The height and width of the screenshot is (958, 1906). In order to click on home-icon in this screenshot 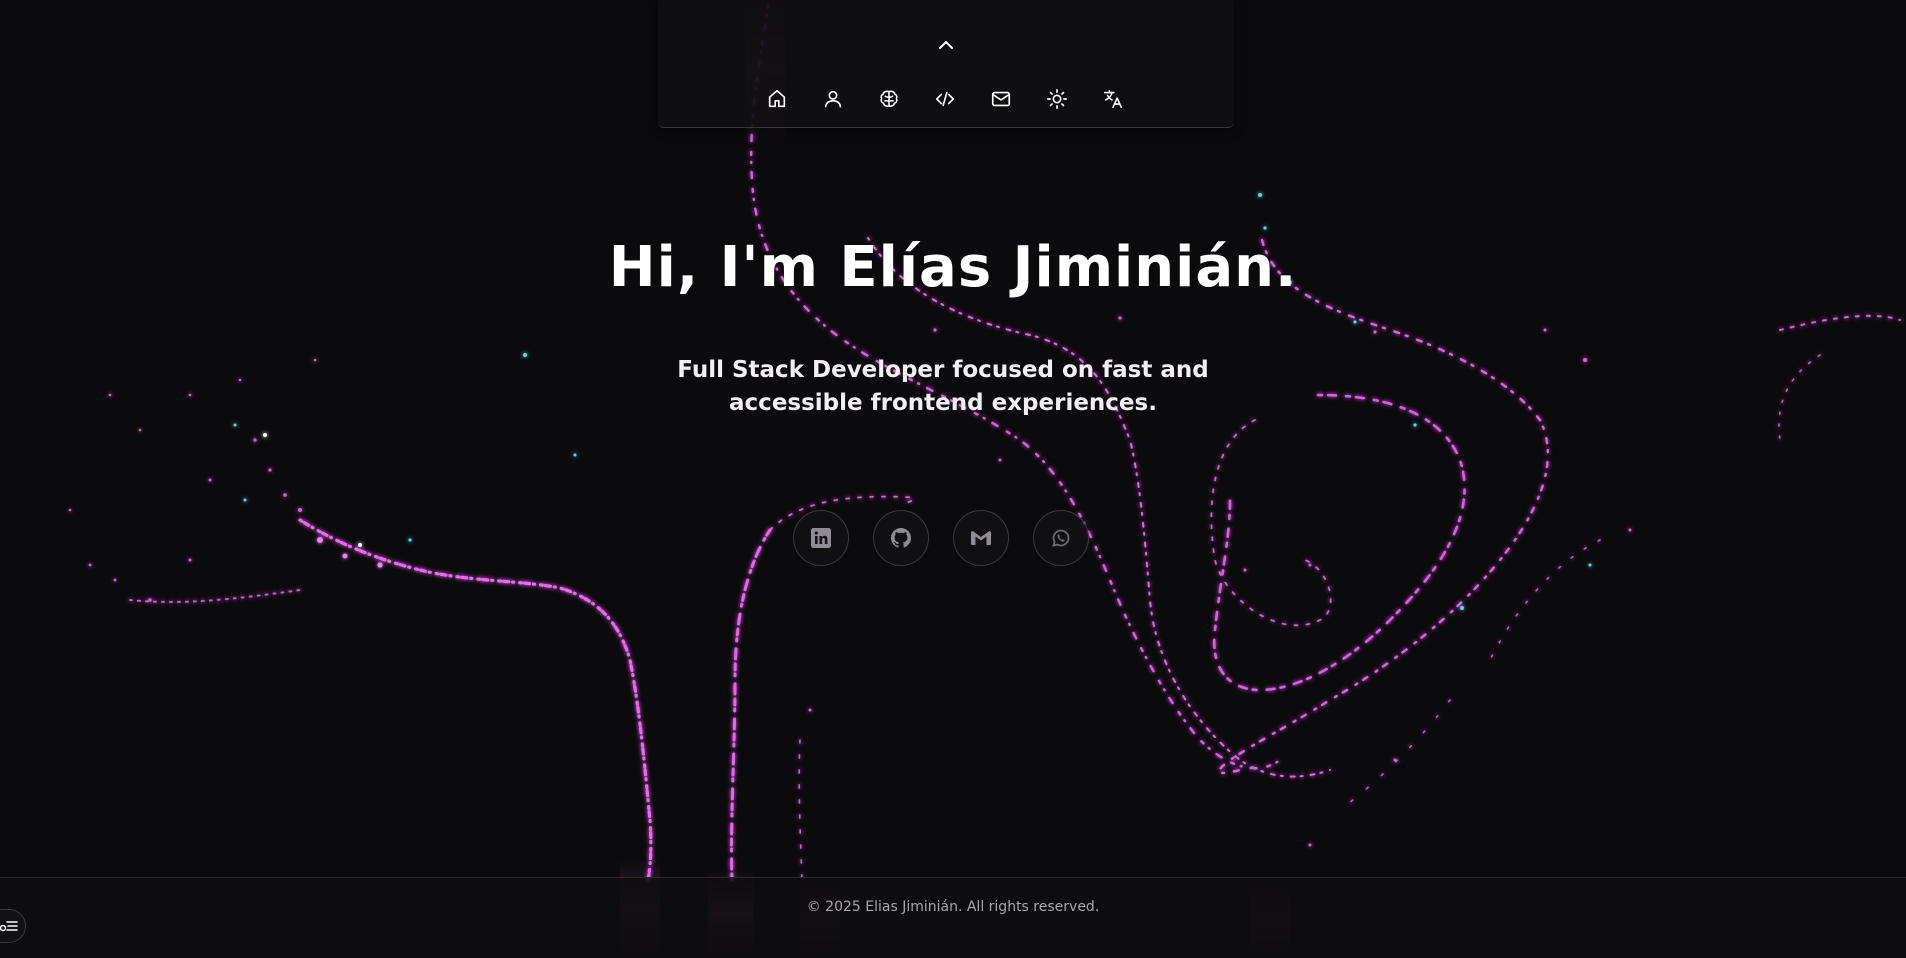, I will do `click(777, 98)`.